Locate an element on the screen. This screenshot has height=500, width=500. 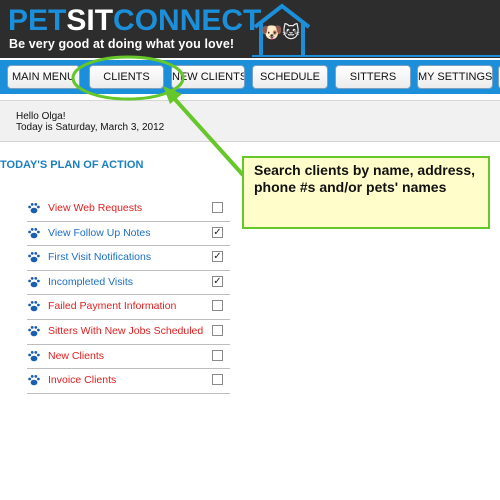
nav-new-clients: NEW CLIENTS is located at coordinates (208, 77).